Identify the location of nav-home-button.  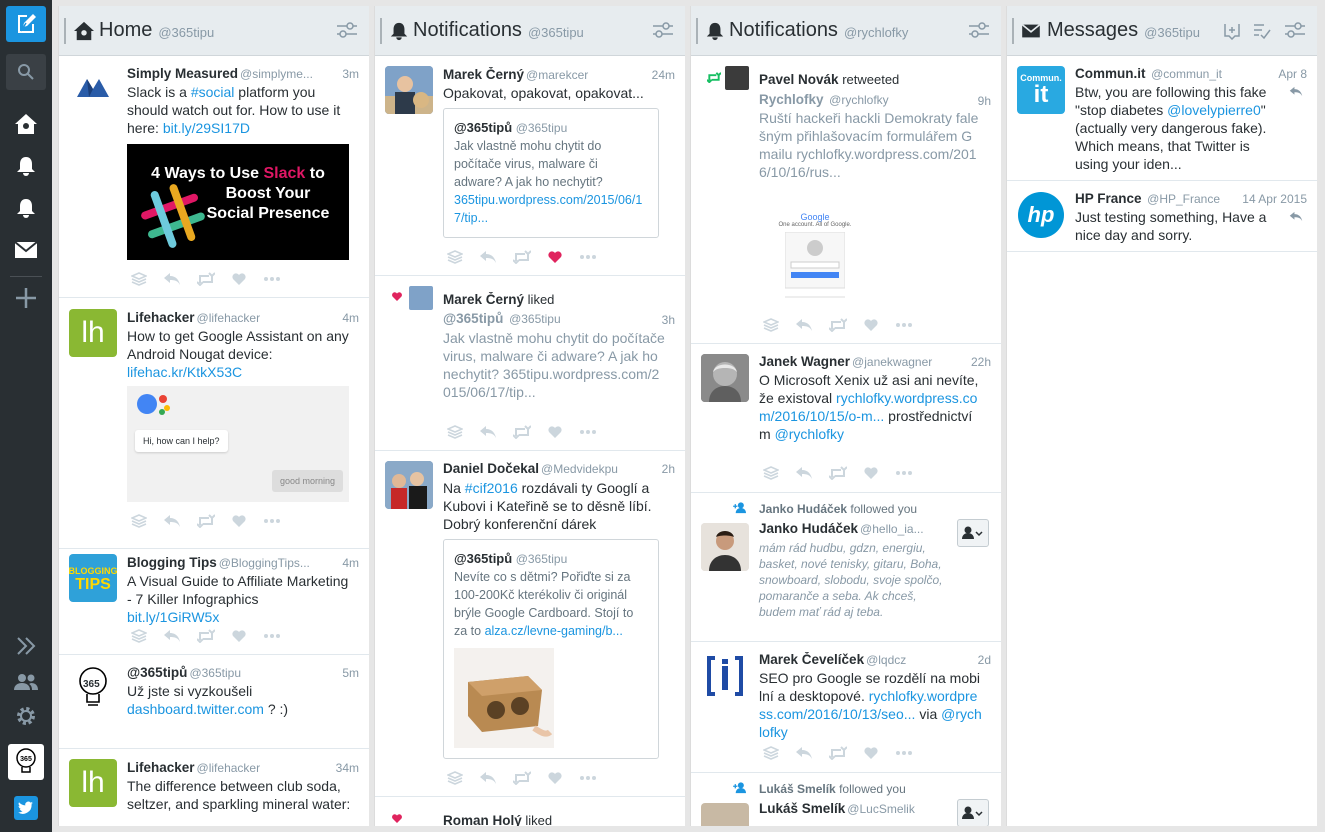
(26, 124).